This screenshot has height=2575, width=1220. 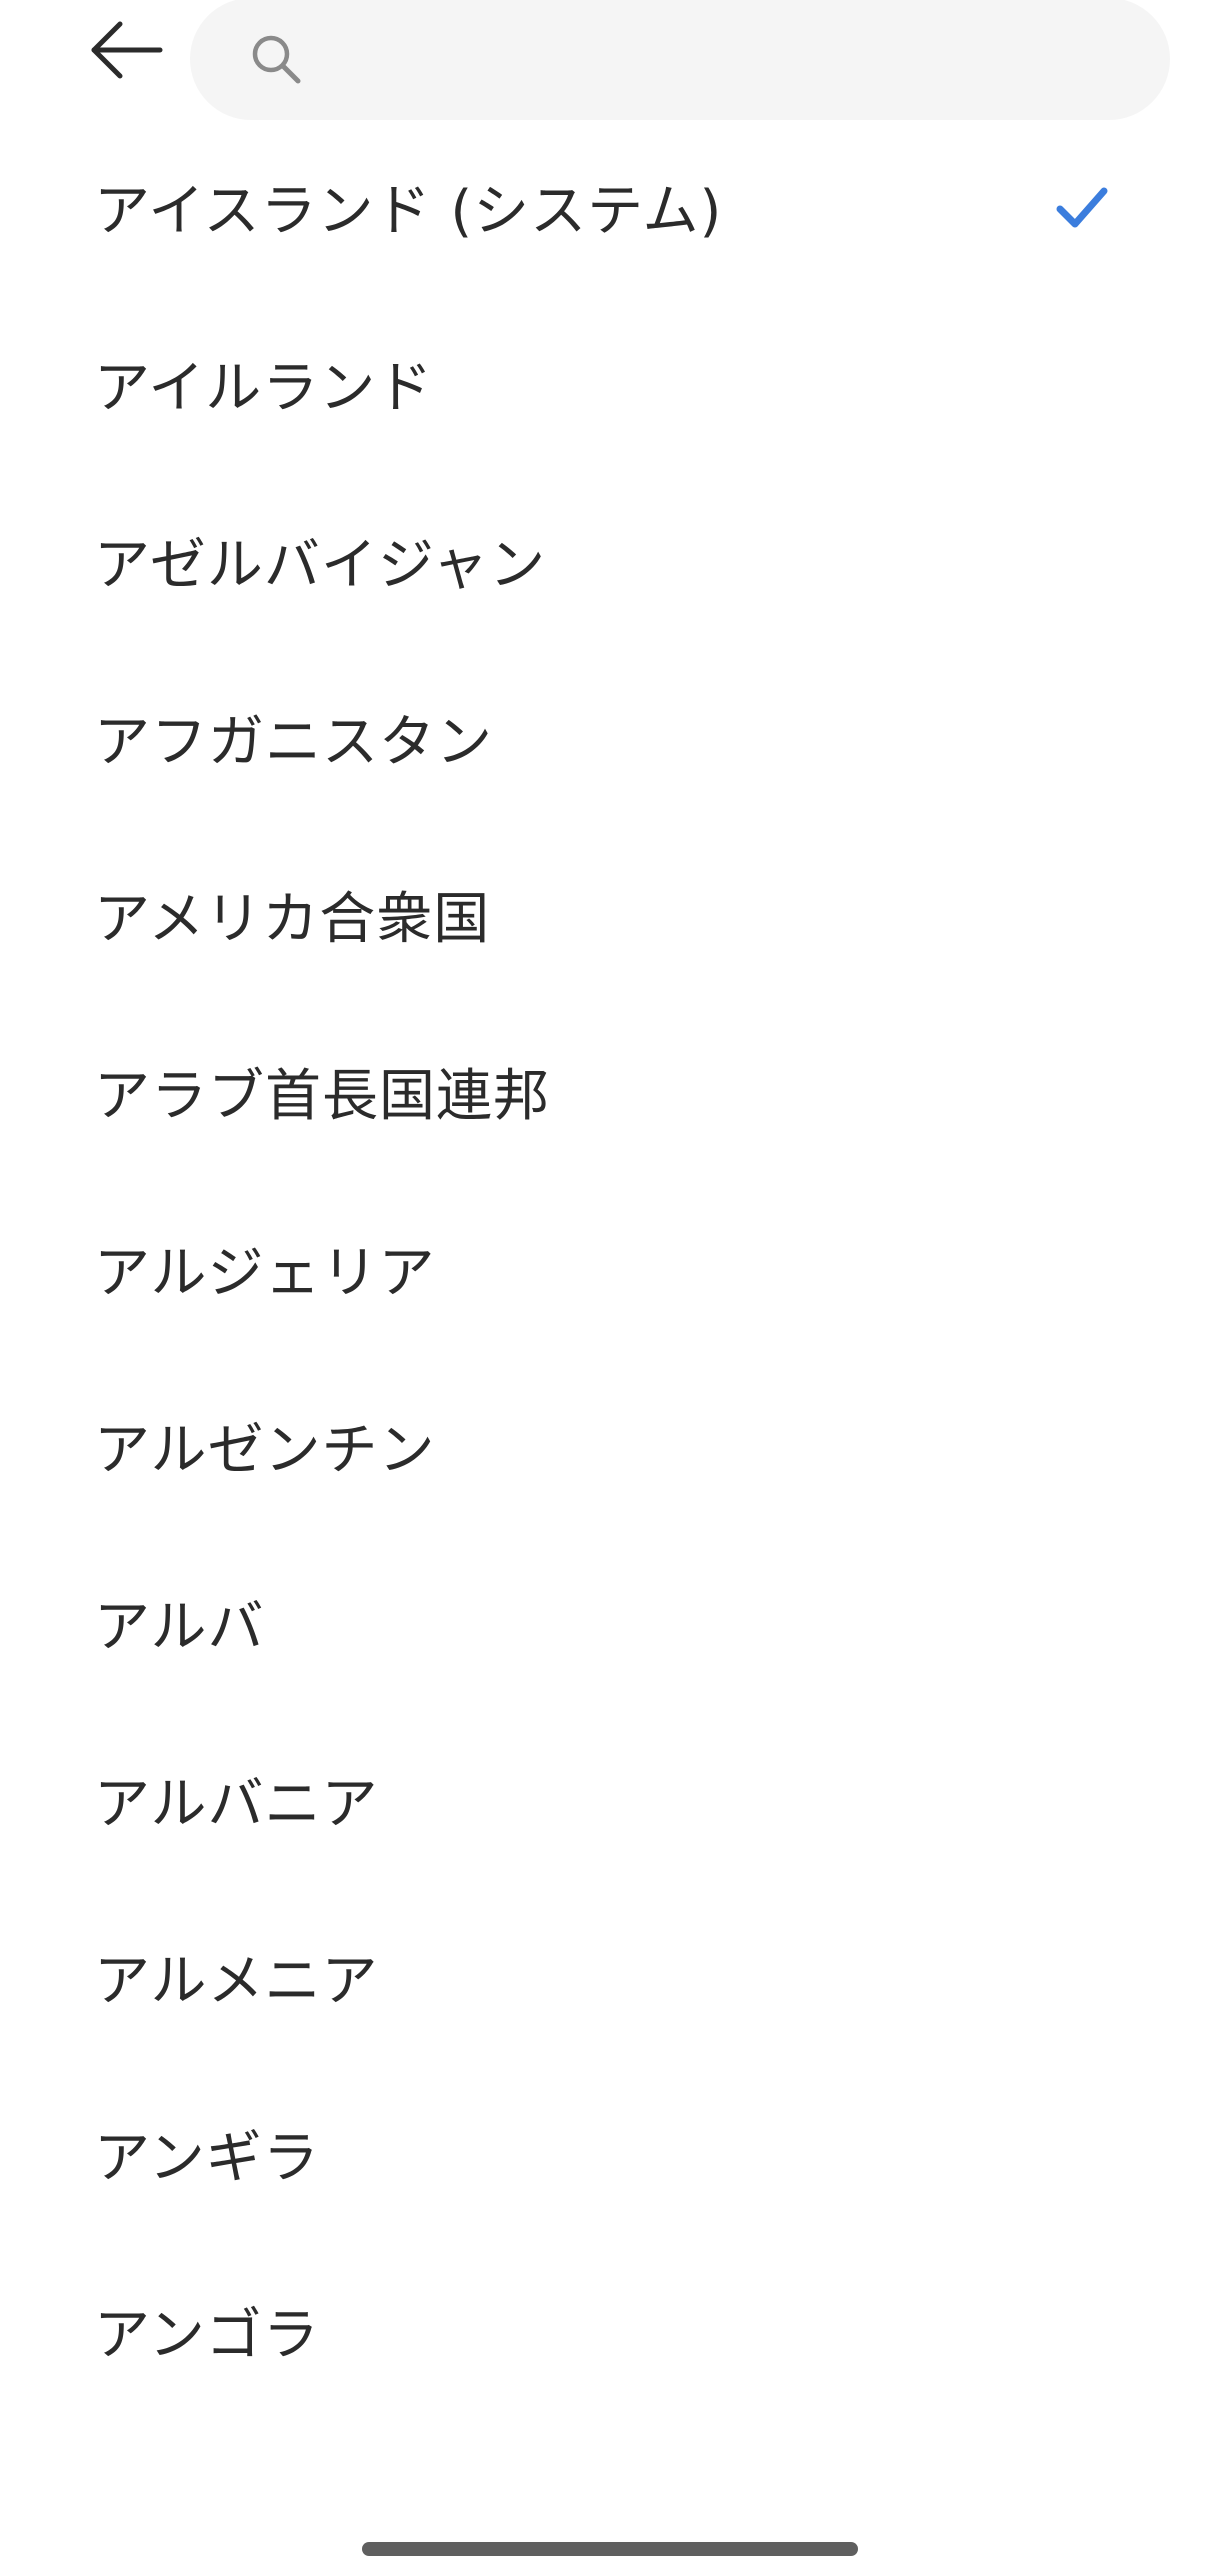 What do you see at coordinates (610, 1622) in the screenshot?
I see `list-item-aruba: アルバ` at bounding box center [610, 1622].